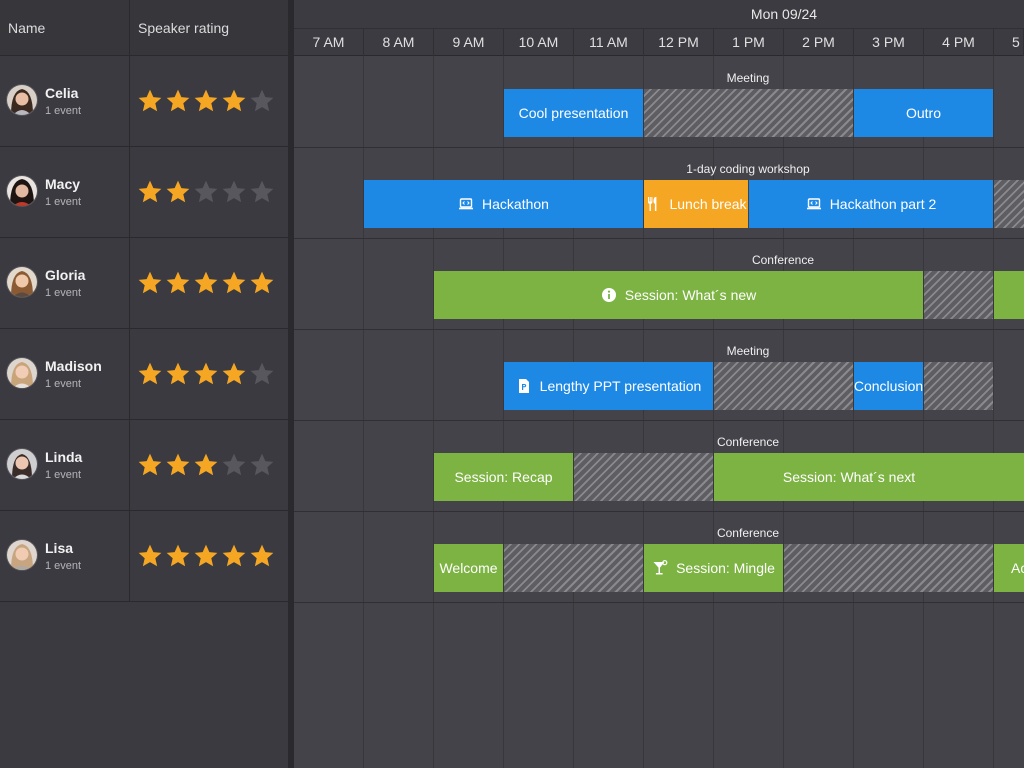  I want to click on rating-column-header: Speaker rating, so click(209, 28).